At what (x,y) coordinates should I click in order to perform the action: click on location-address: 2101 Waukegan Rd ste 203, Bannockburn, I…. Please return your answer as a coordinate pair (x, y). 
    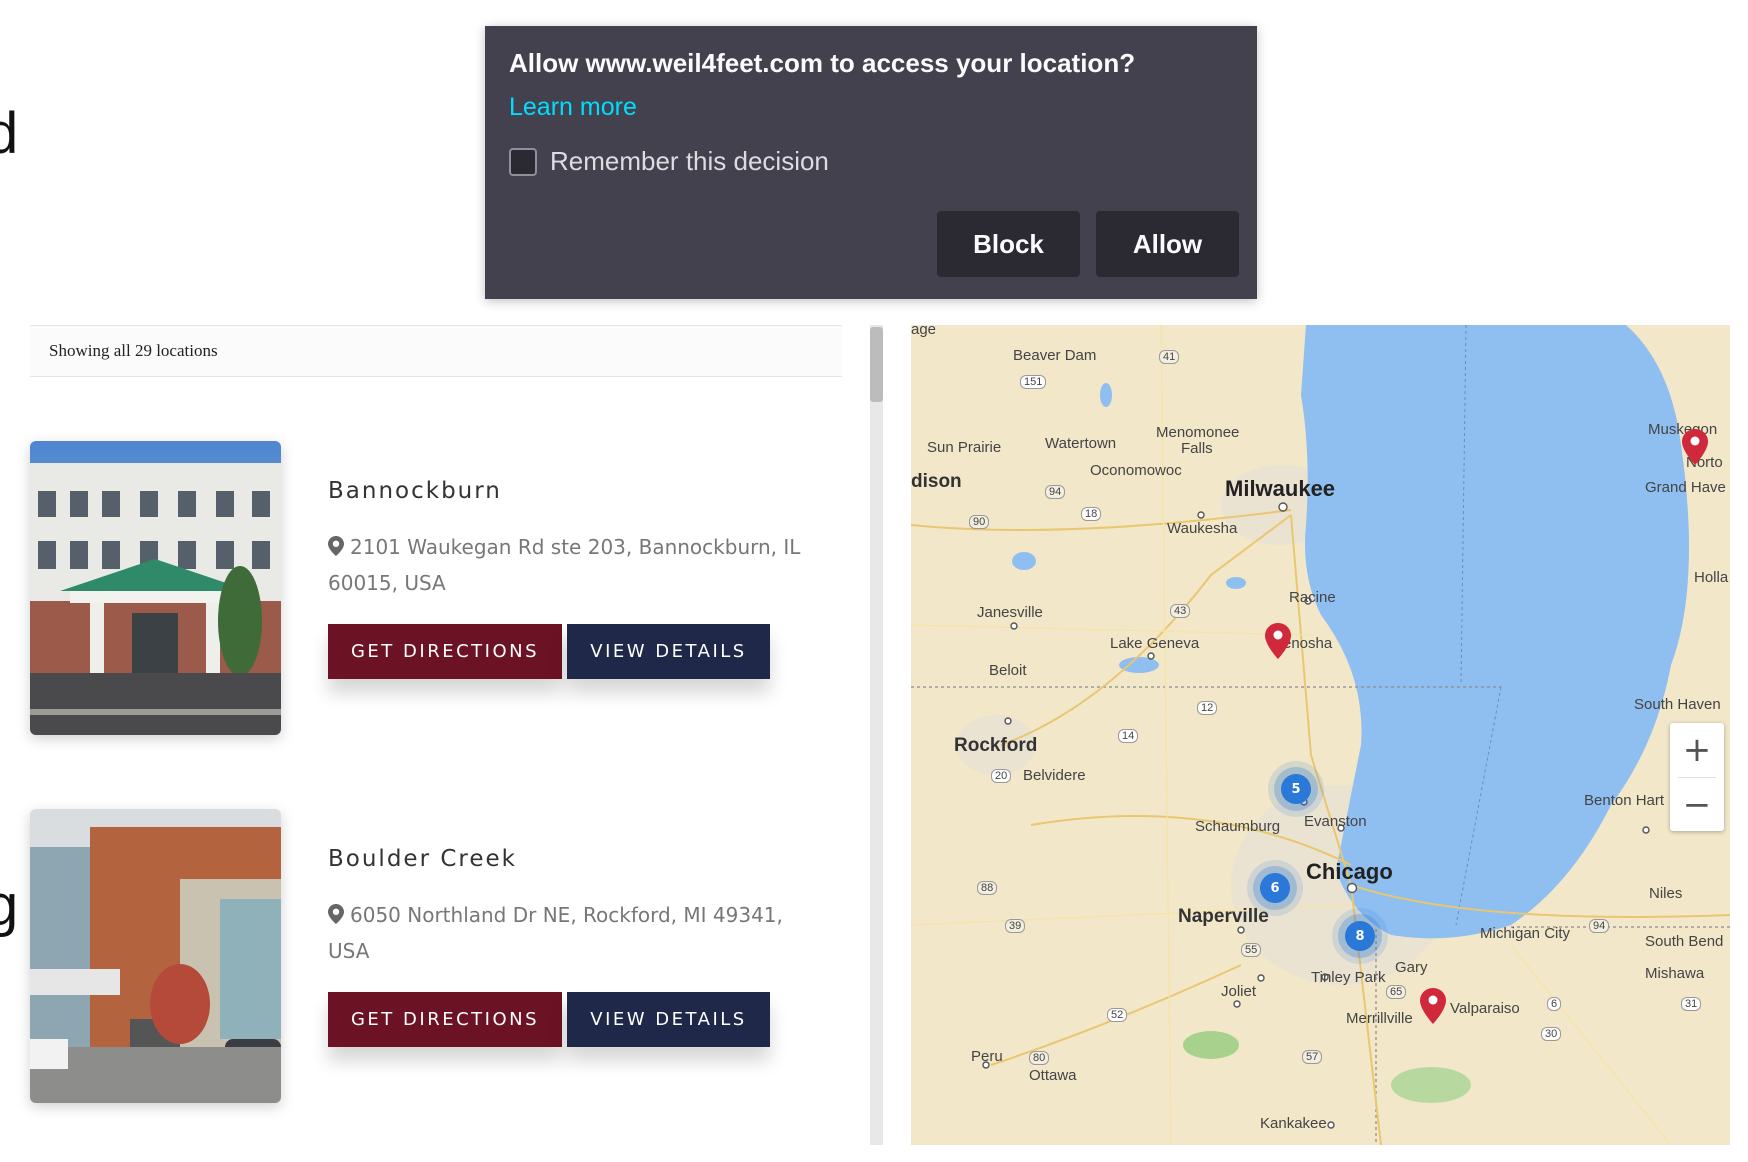
    Looking at the image, I should click on (568, 565).